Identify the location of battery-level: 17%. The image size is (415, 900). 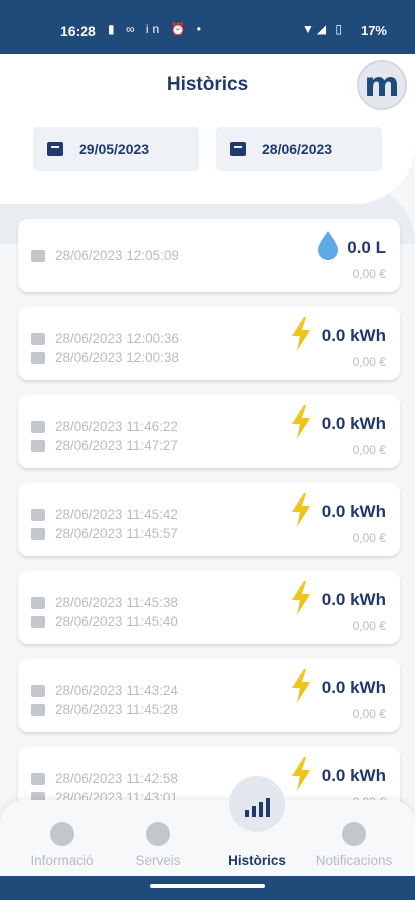
(373, 30).